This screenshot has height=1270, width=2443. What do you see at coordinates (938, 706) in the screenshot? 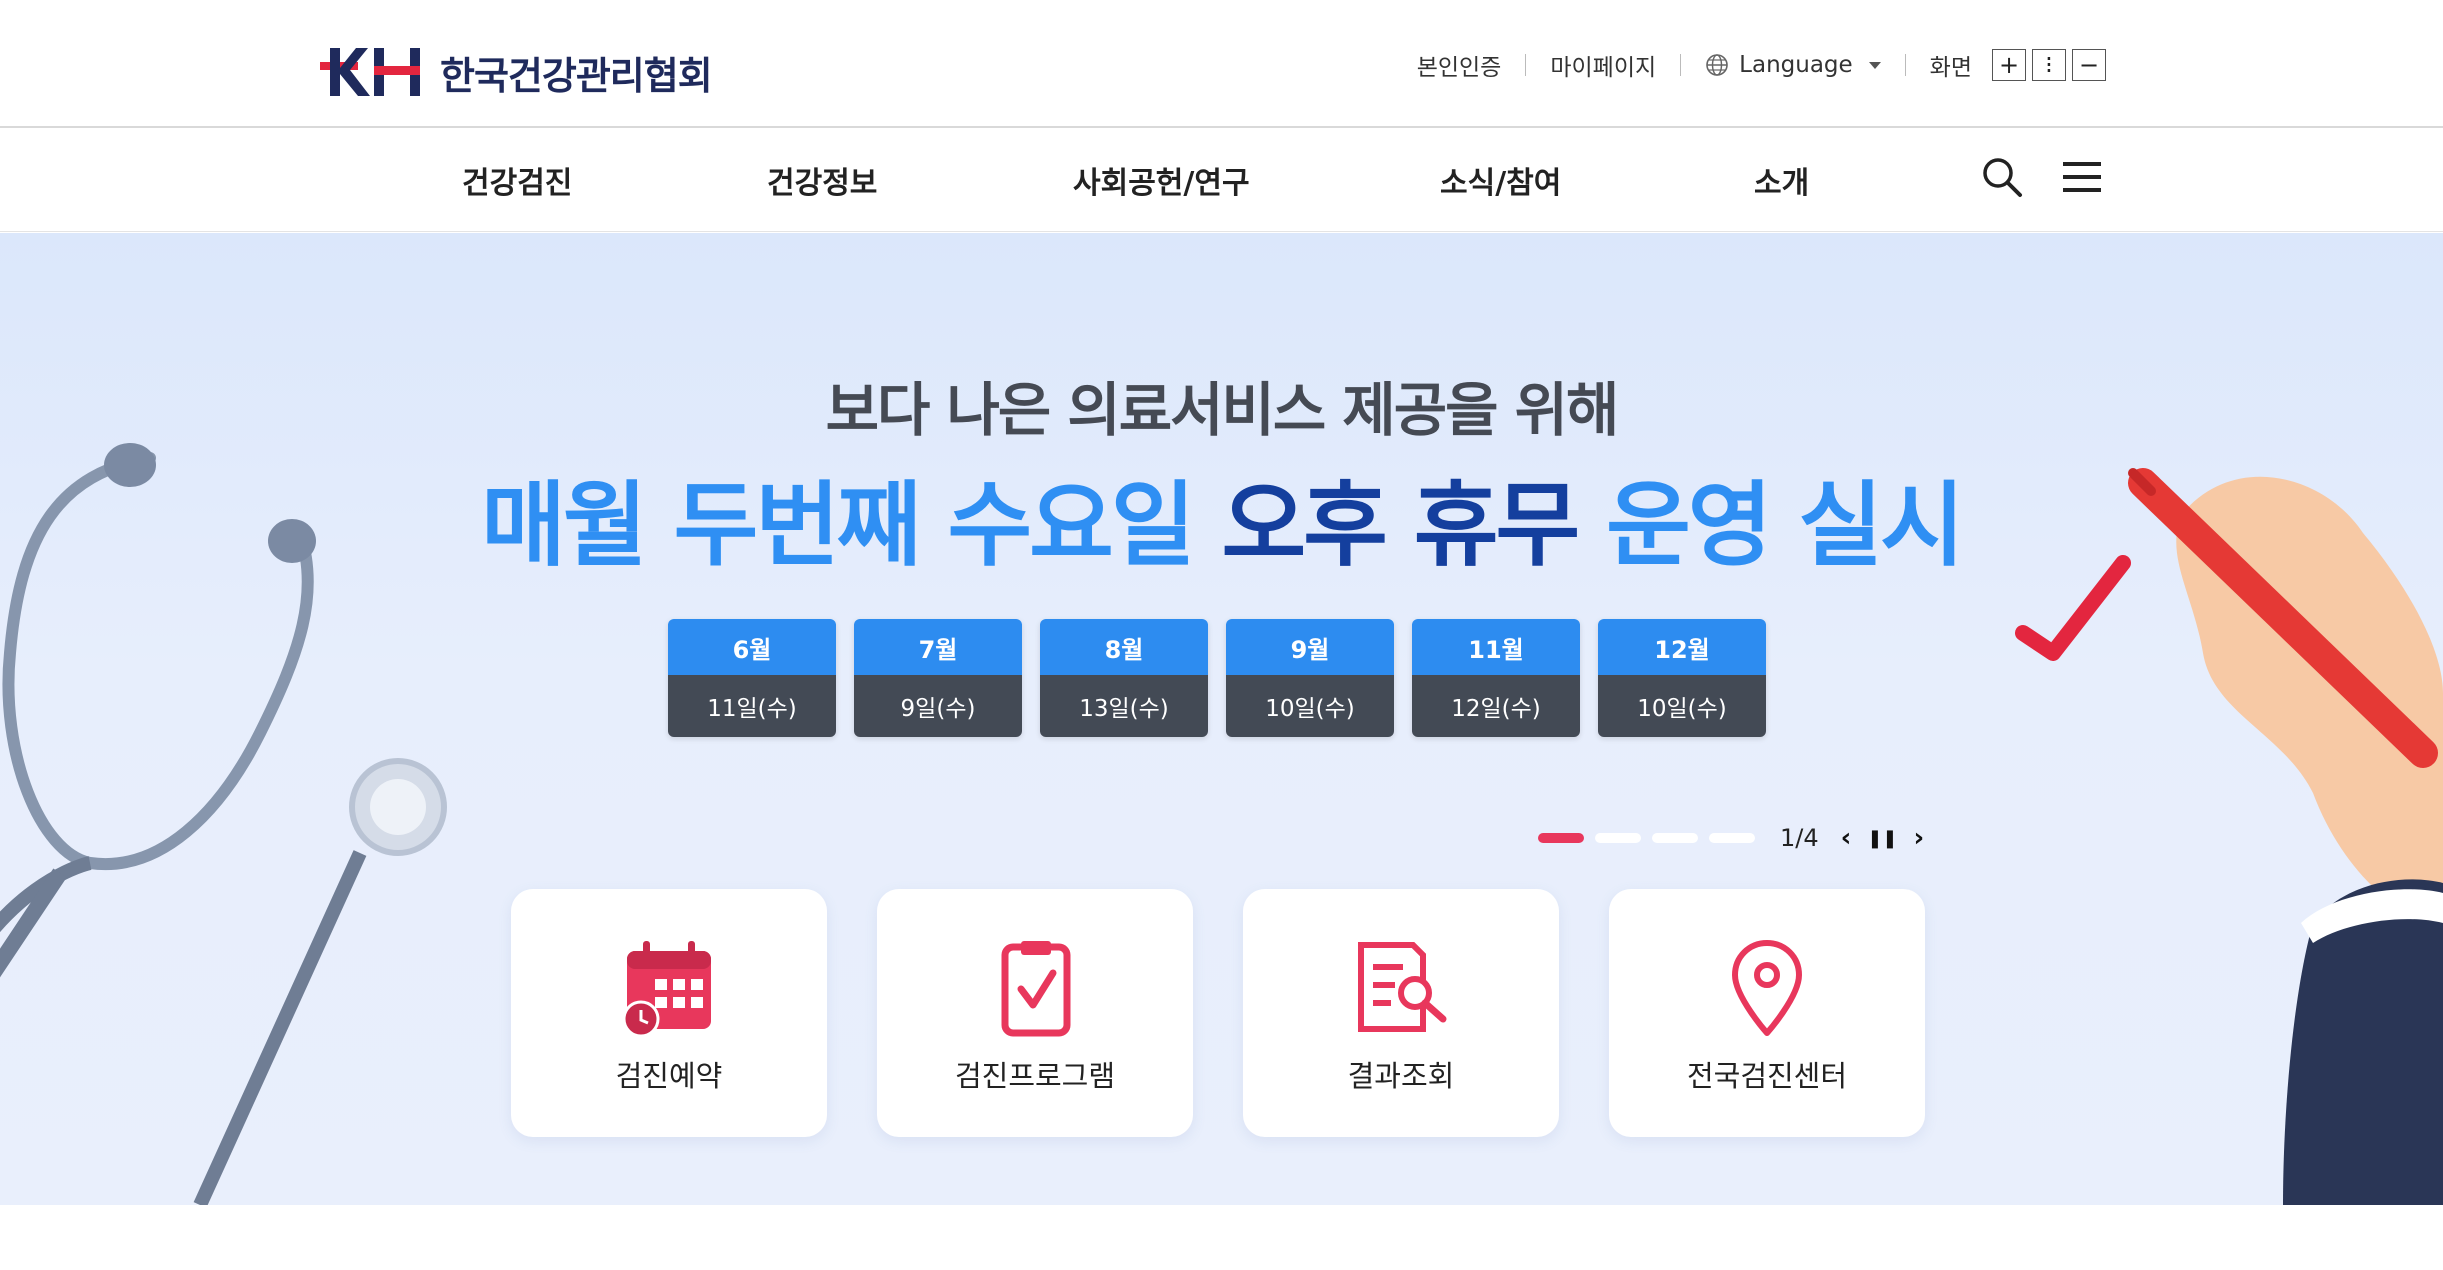
I see `date-day: 9일(수)` at bounding box center [938, 706].